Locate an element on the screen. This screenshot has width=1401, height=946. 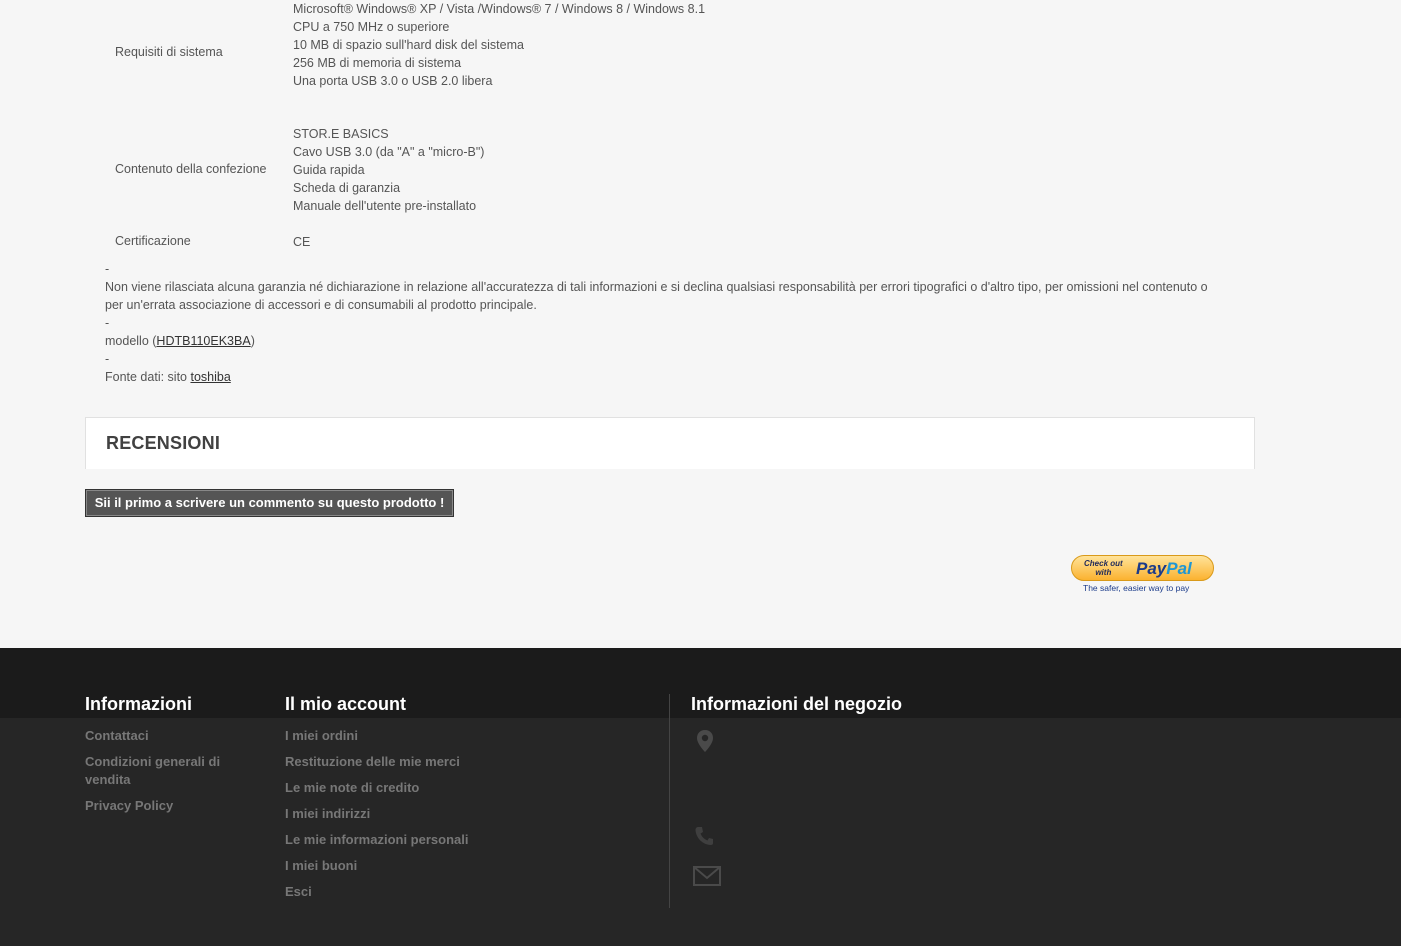
footer-store-column: Informazioni del negozio is located at coordinates (891, 710).